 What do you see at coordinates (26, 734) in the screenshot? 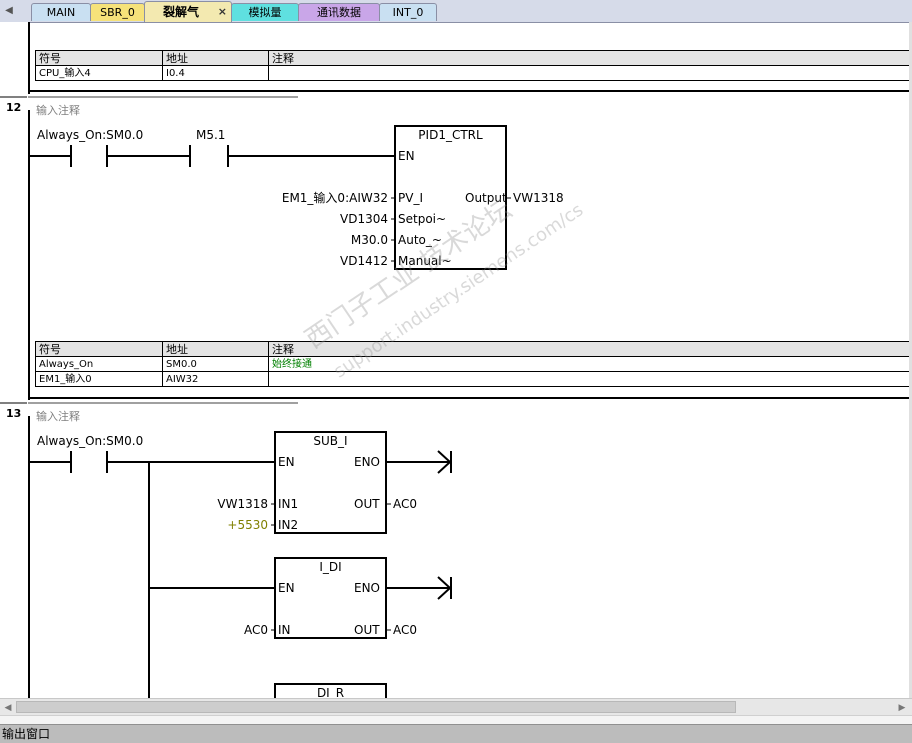
I see `output-window-title: 输出窗口` at bounding box center [26, 734].